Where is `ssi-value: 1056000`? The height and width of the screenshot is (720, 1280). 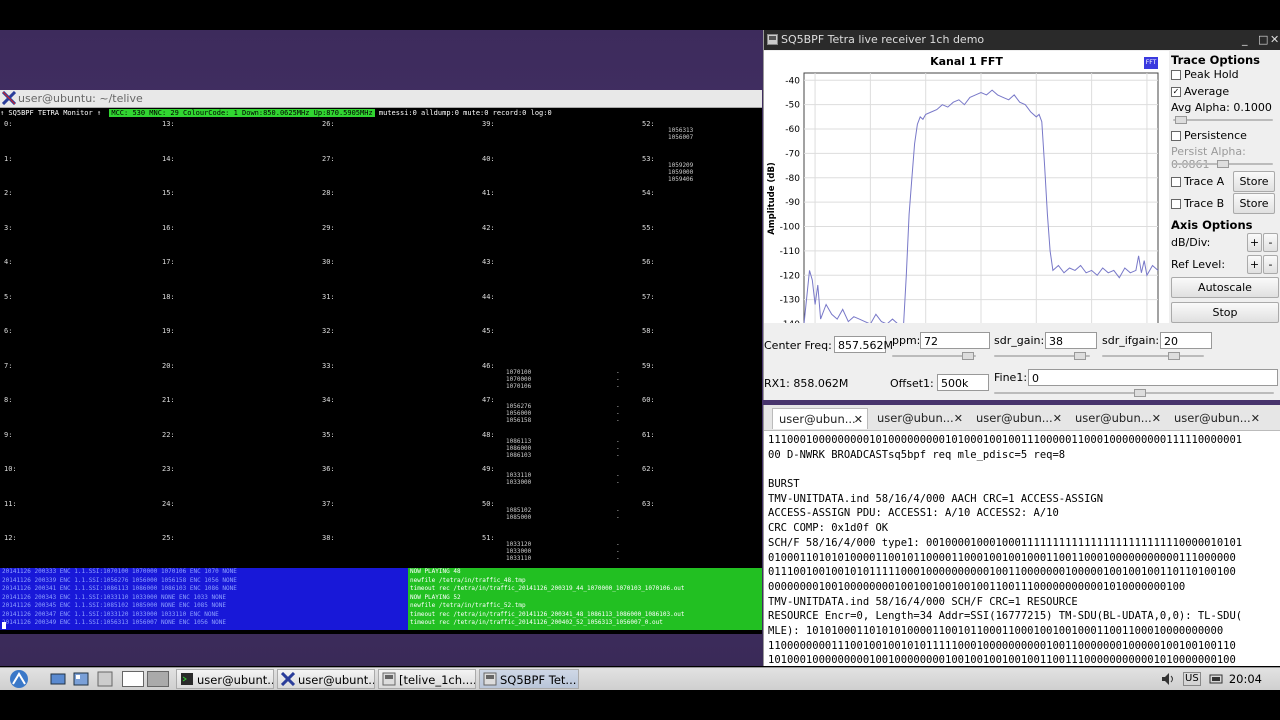 ssi-value: 1056000 is located at coordinates (519, 413).